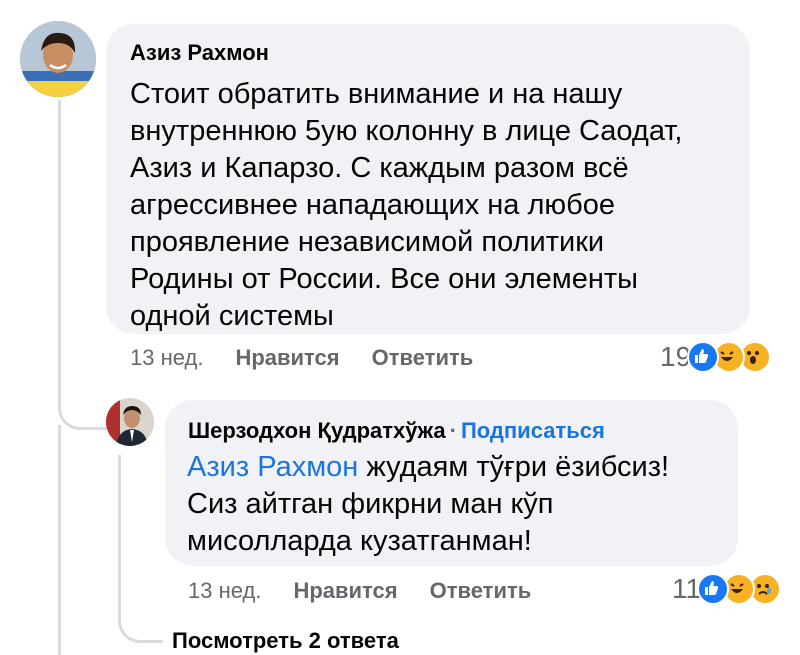 Image resolution: width=800 pixels, height=655 pixels. Describe the element at coordinates (272, 467) in the screenshot. I see `mention-link: Азиз Рахмон` at that location.